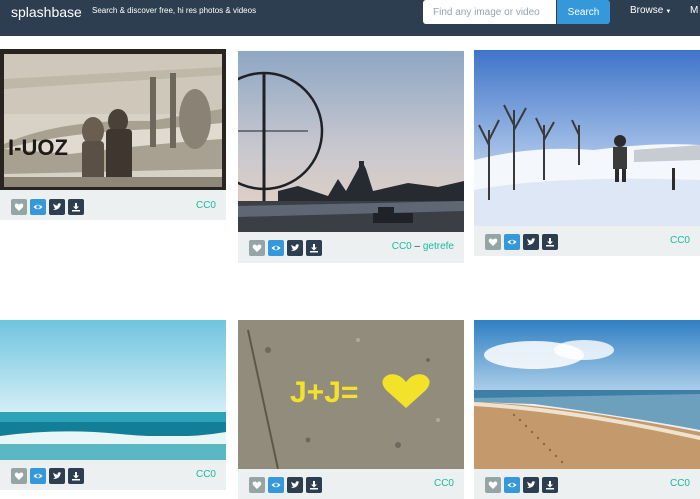  I want to click on photo-card: J+J= CC0, so click(351, 409).